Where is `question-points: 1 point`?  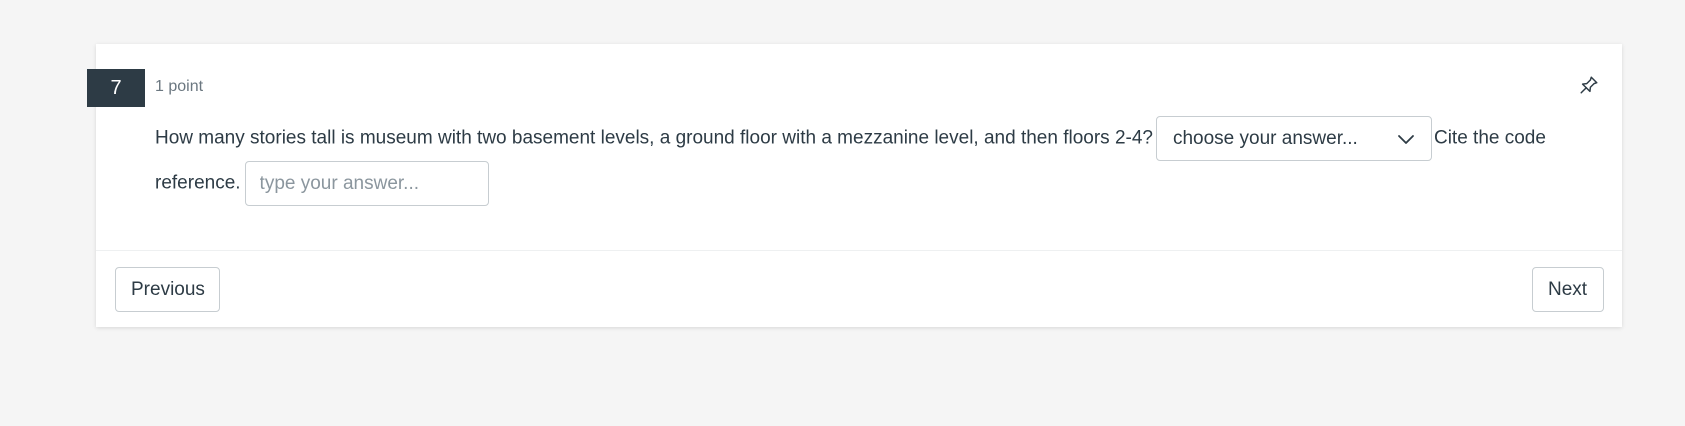 question-points: 1 point is located at coordinates (179, 86).